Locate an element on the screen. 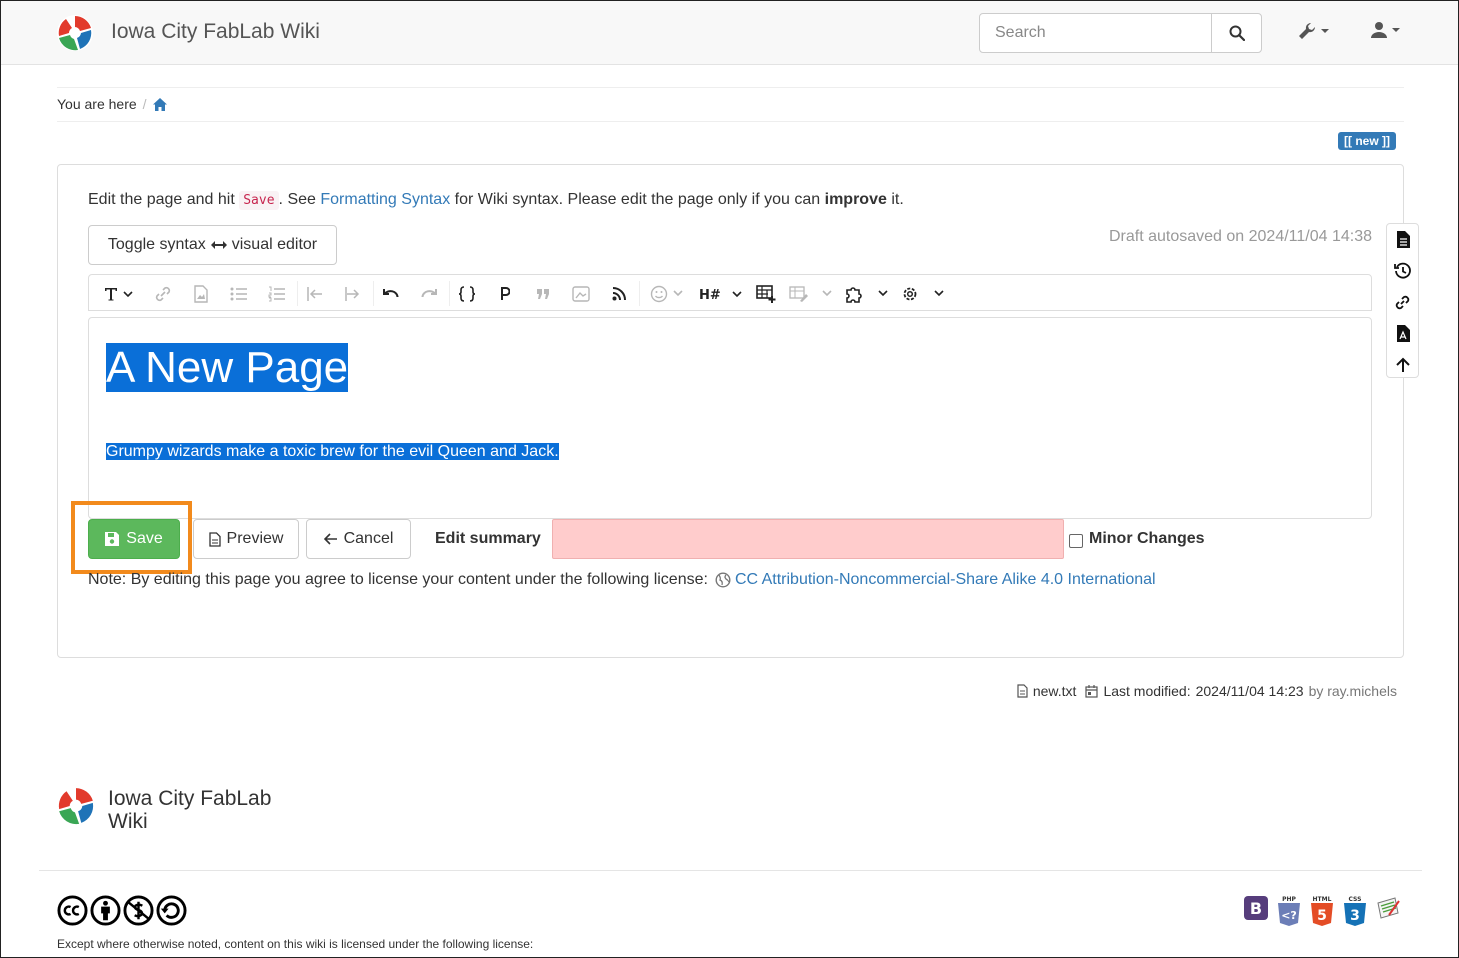 The image size is (1459, 958). svg-text: PHP is located at coordinates (1289, 899).